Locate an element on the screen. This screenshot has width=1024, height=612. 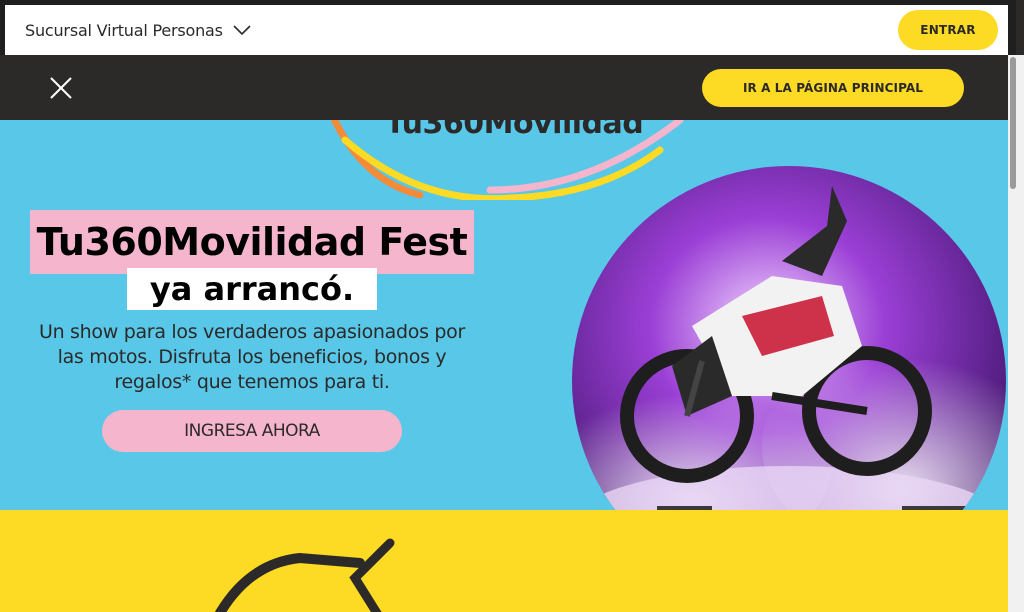
scrollbar-thumb is located at coordinates (1013, 123).